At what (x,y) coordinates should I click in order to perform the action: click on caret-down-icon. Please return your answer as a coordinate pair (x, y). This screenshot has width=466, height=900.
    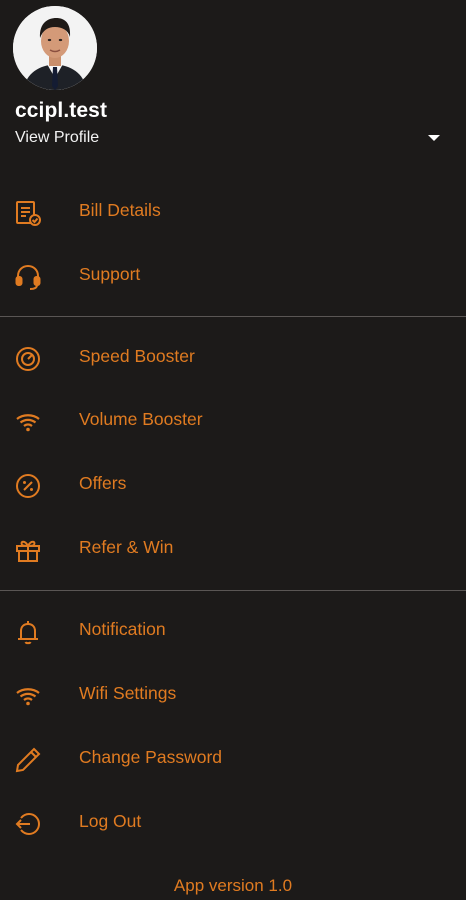
    Looking at the image, I should click on (434, 138).